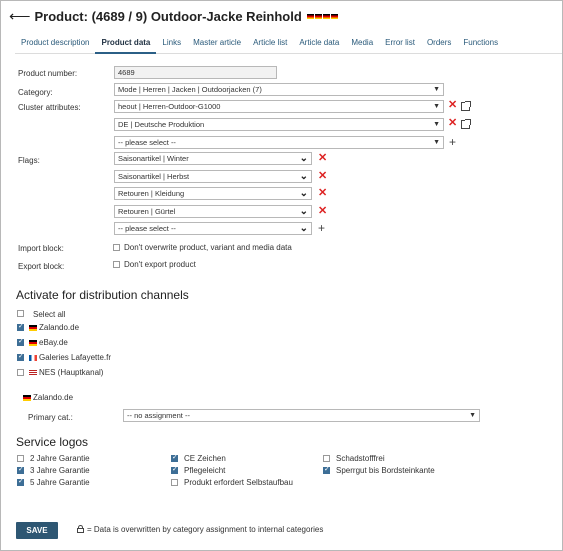  What do you see at coordinates (217, 44) in the screenshot?
I see `tab-master-article: Master article` at bounding box center [217, 44].